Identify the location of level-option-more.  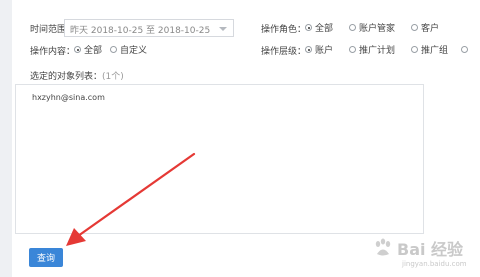
(466, 49).